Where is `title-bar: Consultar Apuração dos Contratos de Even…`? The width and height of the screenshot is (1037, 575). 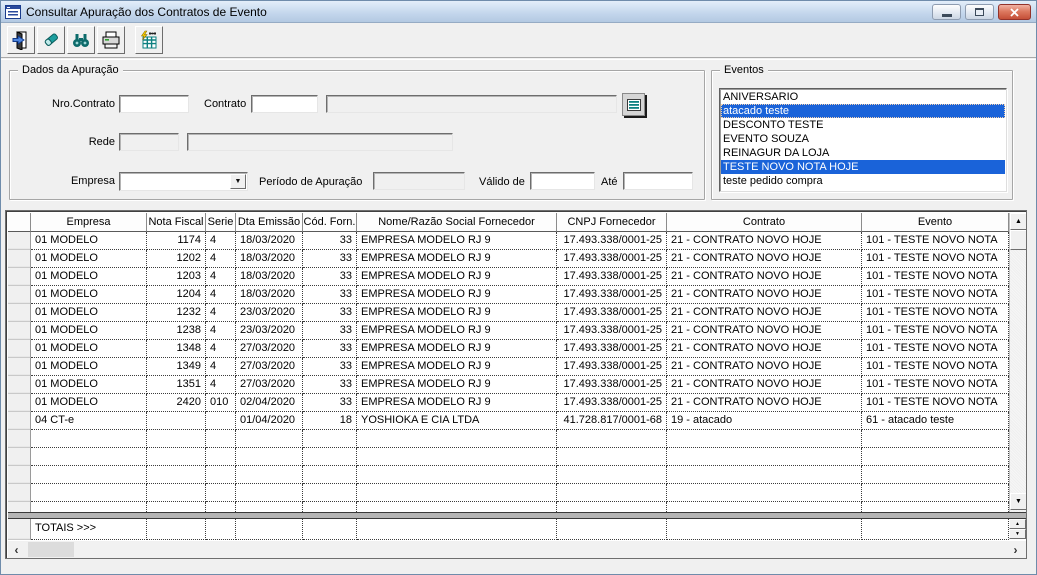 title-bar: Consultar Apuração dos Contratos de Even… is located at coordinates (518, 12).